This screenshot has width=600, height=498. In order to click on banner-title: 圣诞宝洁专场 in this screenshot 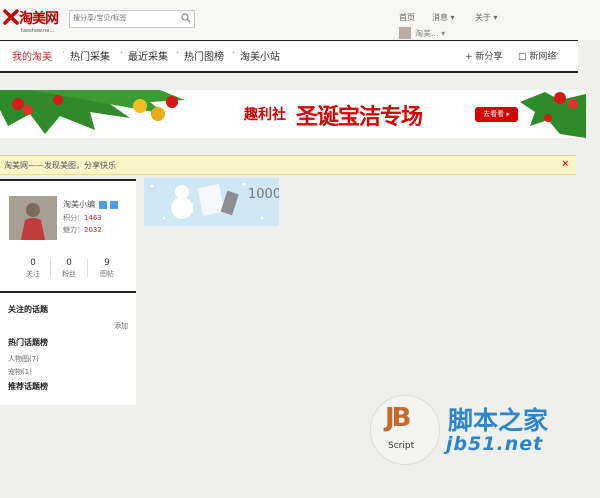, I will do `click(359, 117)`.